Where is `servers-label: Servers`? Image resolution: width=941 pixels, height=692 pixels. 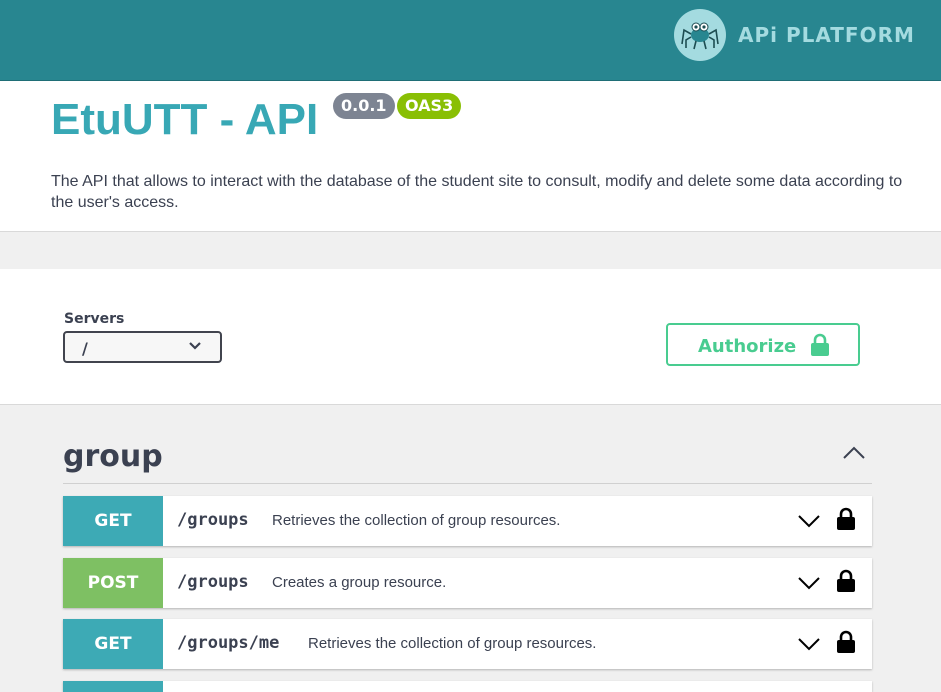 servers-label: Servers is located at coordinates (94, 319).